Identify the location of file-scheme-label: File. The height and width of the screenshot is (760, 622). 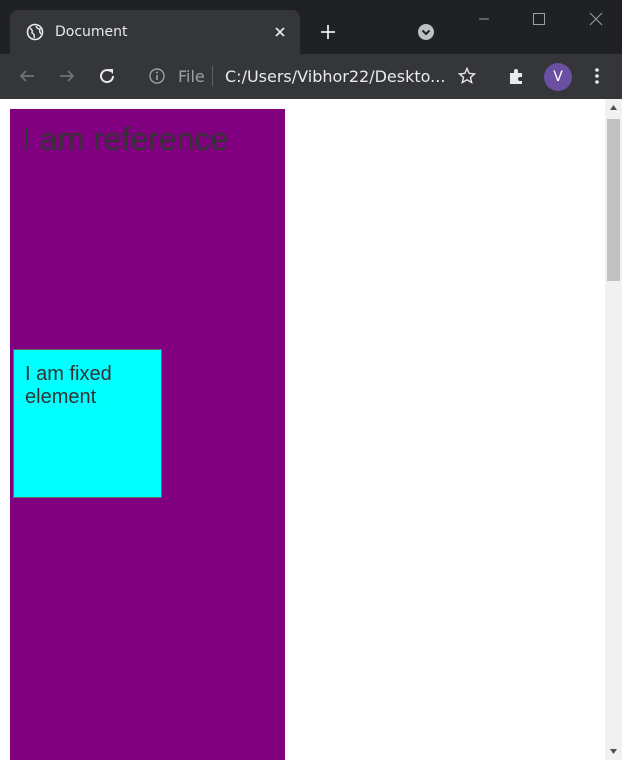
(191, 76).